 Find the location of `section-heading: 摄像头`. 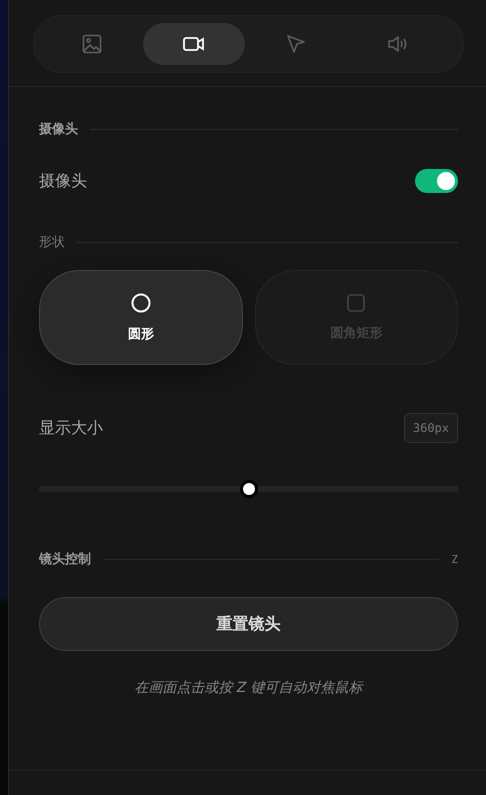

section-heading: 摄像头 is located at coordinates (58, 129).